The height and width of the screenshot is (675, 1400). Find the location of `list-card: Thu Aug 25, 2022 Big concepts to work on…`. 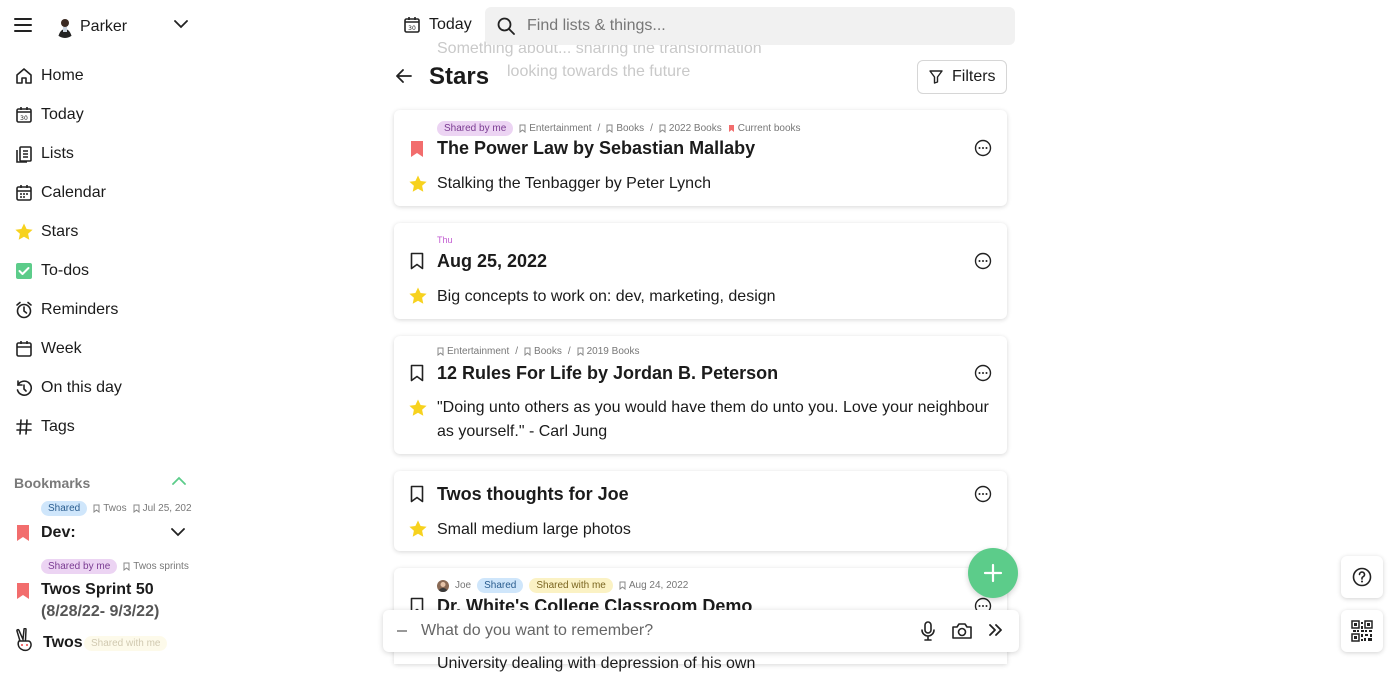

list-card: Thu Aug 25, 2022 Big concepts to work on… is located at coordinates (700, 271).